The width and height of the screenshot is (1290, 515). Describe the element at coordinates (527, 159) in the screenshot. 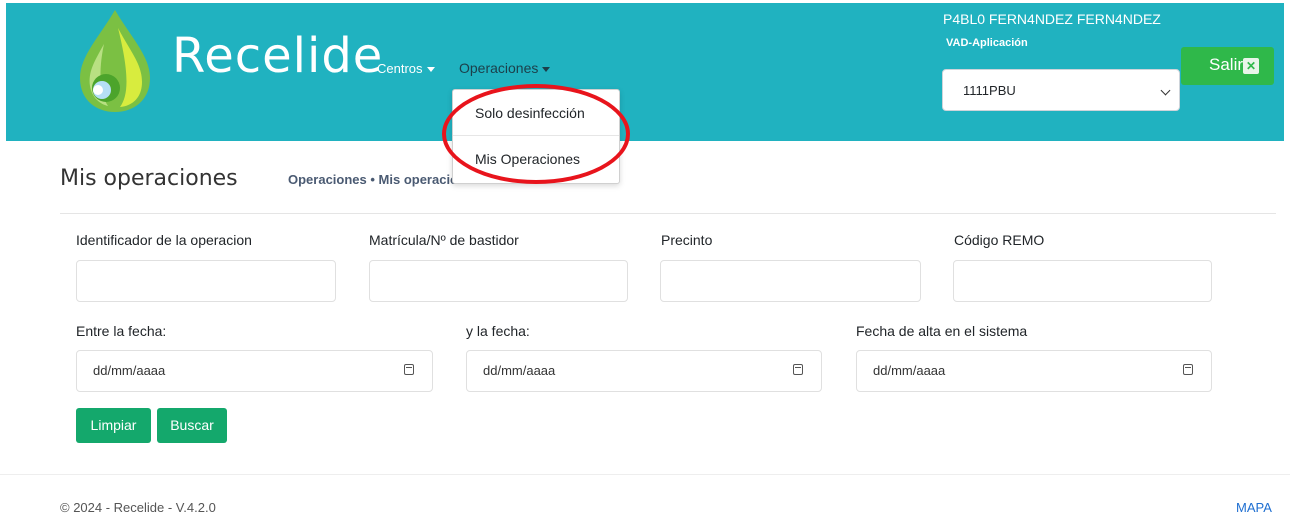

I see `menu-item-mis-operaciones: Mis Operaciones` at that location.